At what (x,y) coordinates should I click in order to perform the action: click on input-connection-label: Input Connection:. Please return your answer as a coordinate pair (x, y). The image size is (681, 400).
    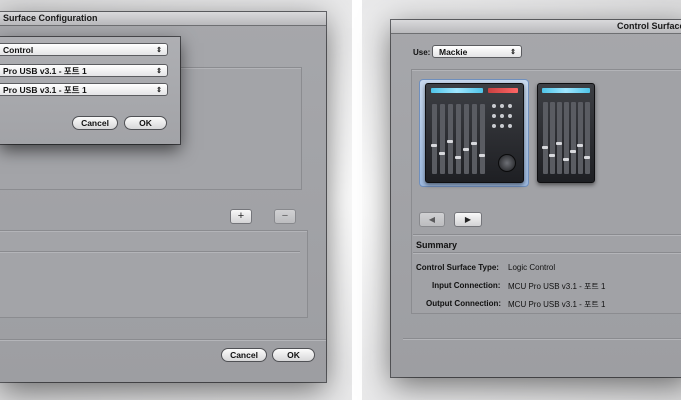
    Looking at the image, I should click on (466, 285).